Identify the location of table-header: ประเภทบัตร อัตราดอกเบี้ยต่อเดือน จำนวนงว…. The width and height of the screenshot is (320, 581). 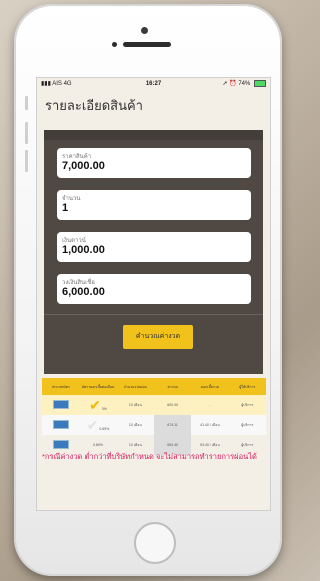
(154, 386).